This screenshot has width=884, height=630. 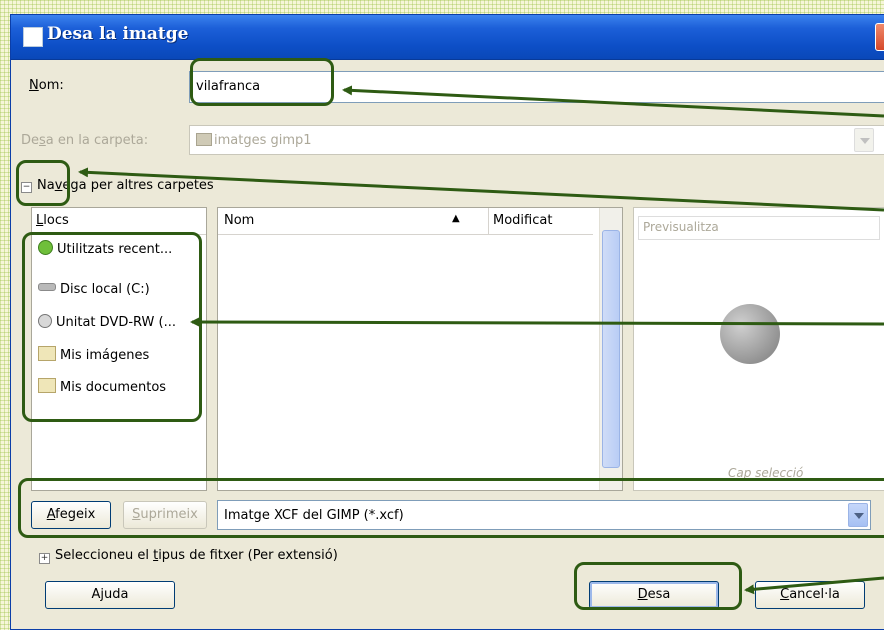 What do you see at coordinates (613, 101) in the screenshot?
I see `arrow-to-name` at bounding box center [613, 101].